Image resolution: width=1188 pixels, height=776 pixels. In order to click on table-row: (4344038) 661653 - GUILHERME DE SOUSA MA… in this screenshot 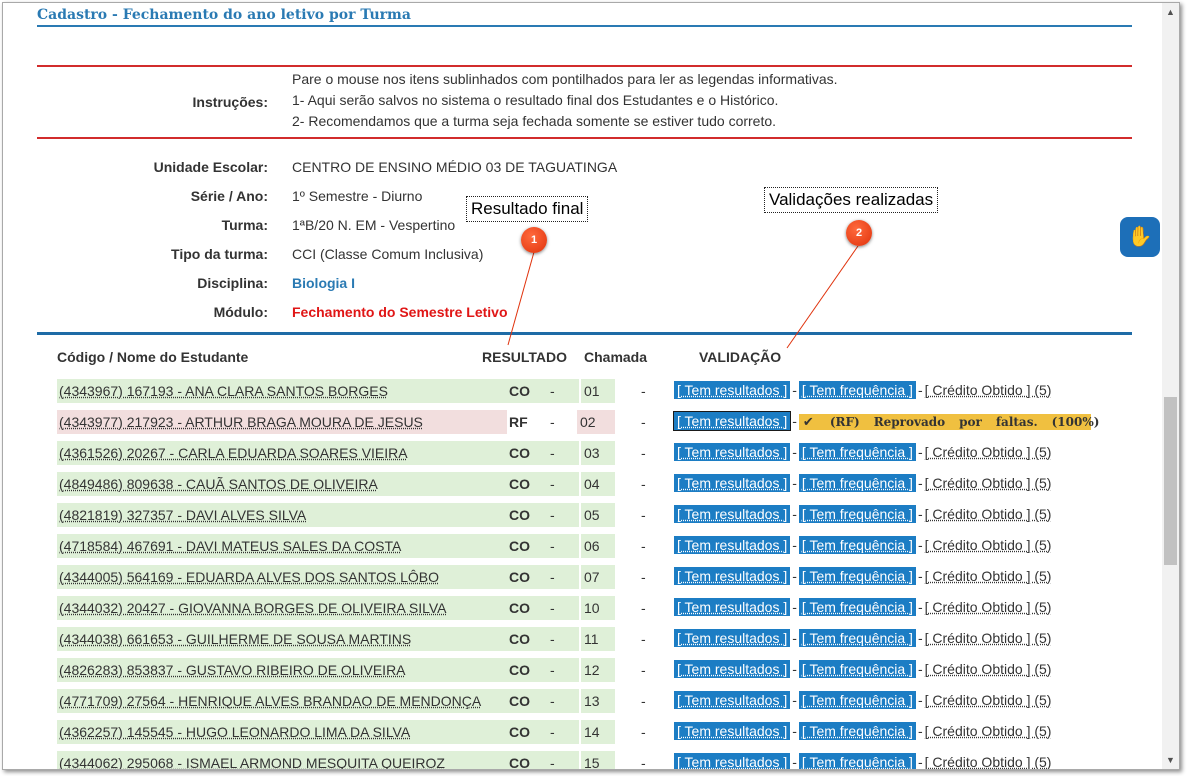, I will do `click(588, 640)`.